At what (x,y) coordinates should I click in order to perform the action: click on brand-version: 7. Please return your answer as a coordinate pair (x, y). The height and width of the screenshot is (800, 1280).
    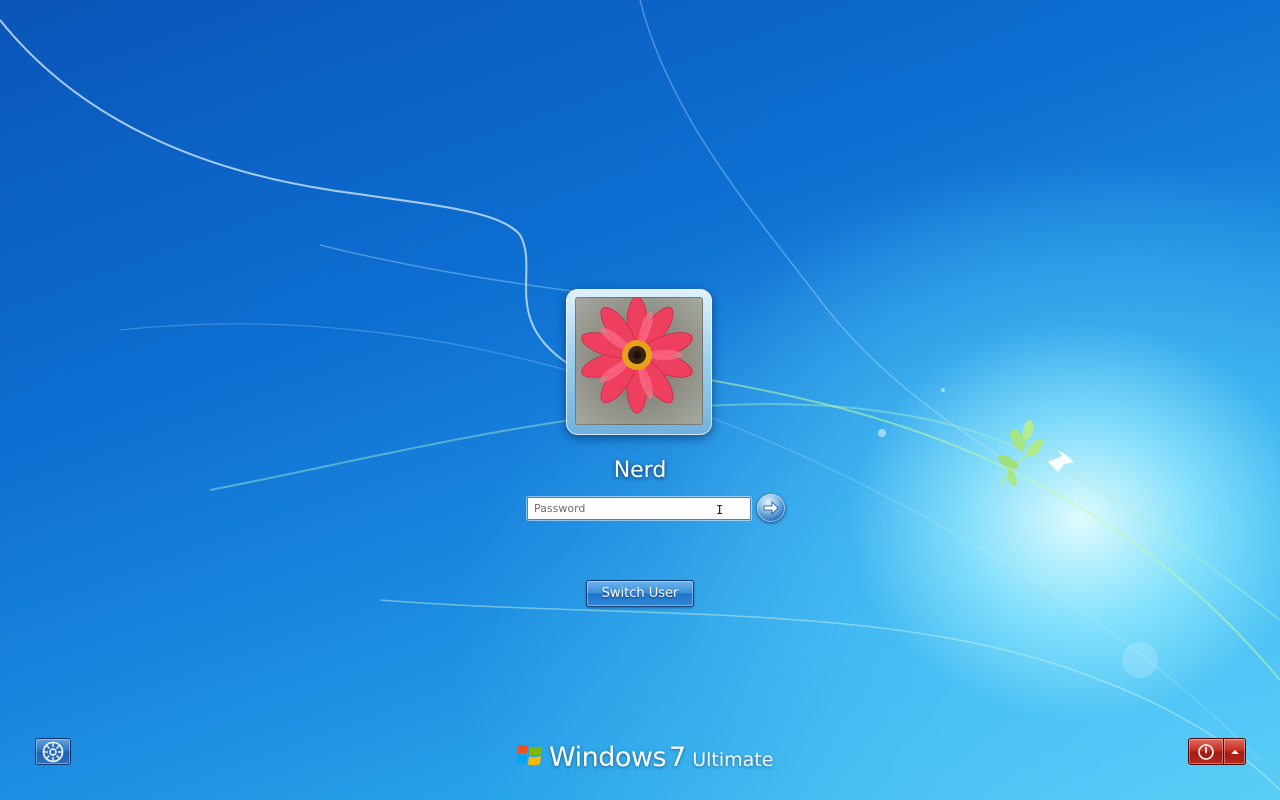
    Looking at the image, I should click on (678, 757).